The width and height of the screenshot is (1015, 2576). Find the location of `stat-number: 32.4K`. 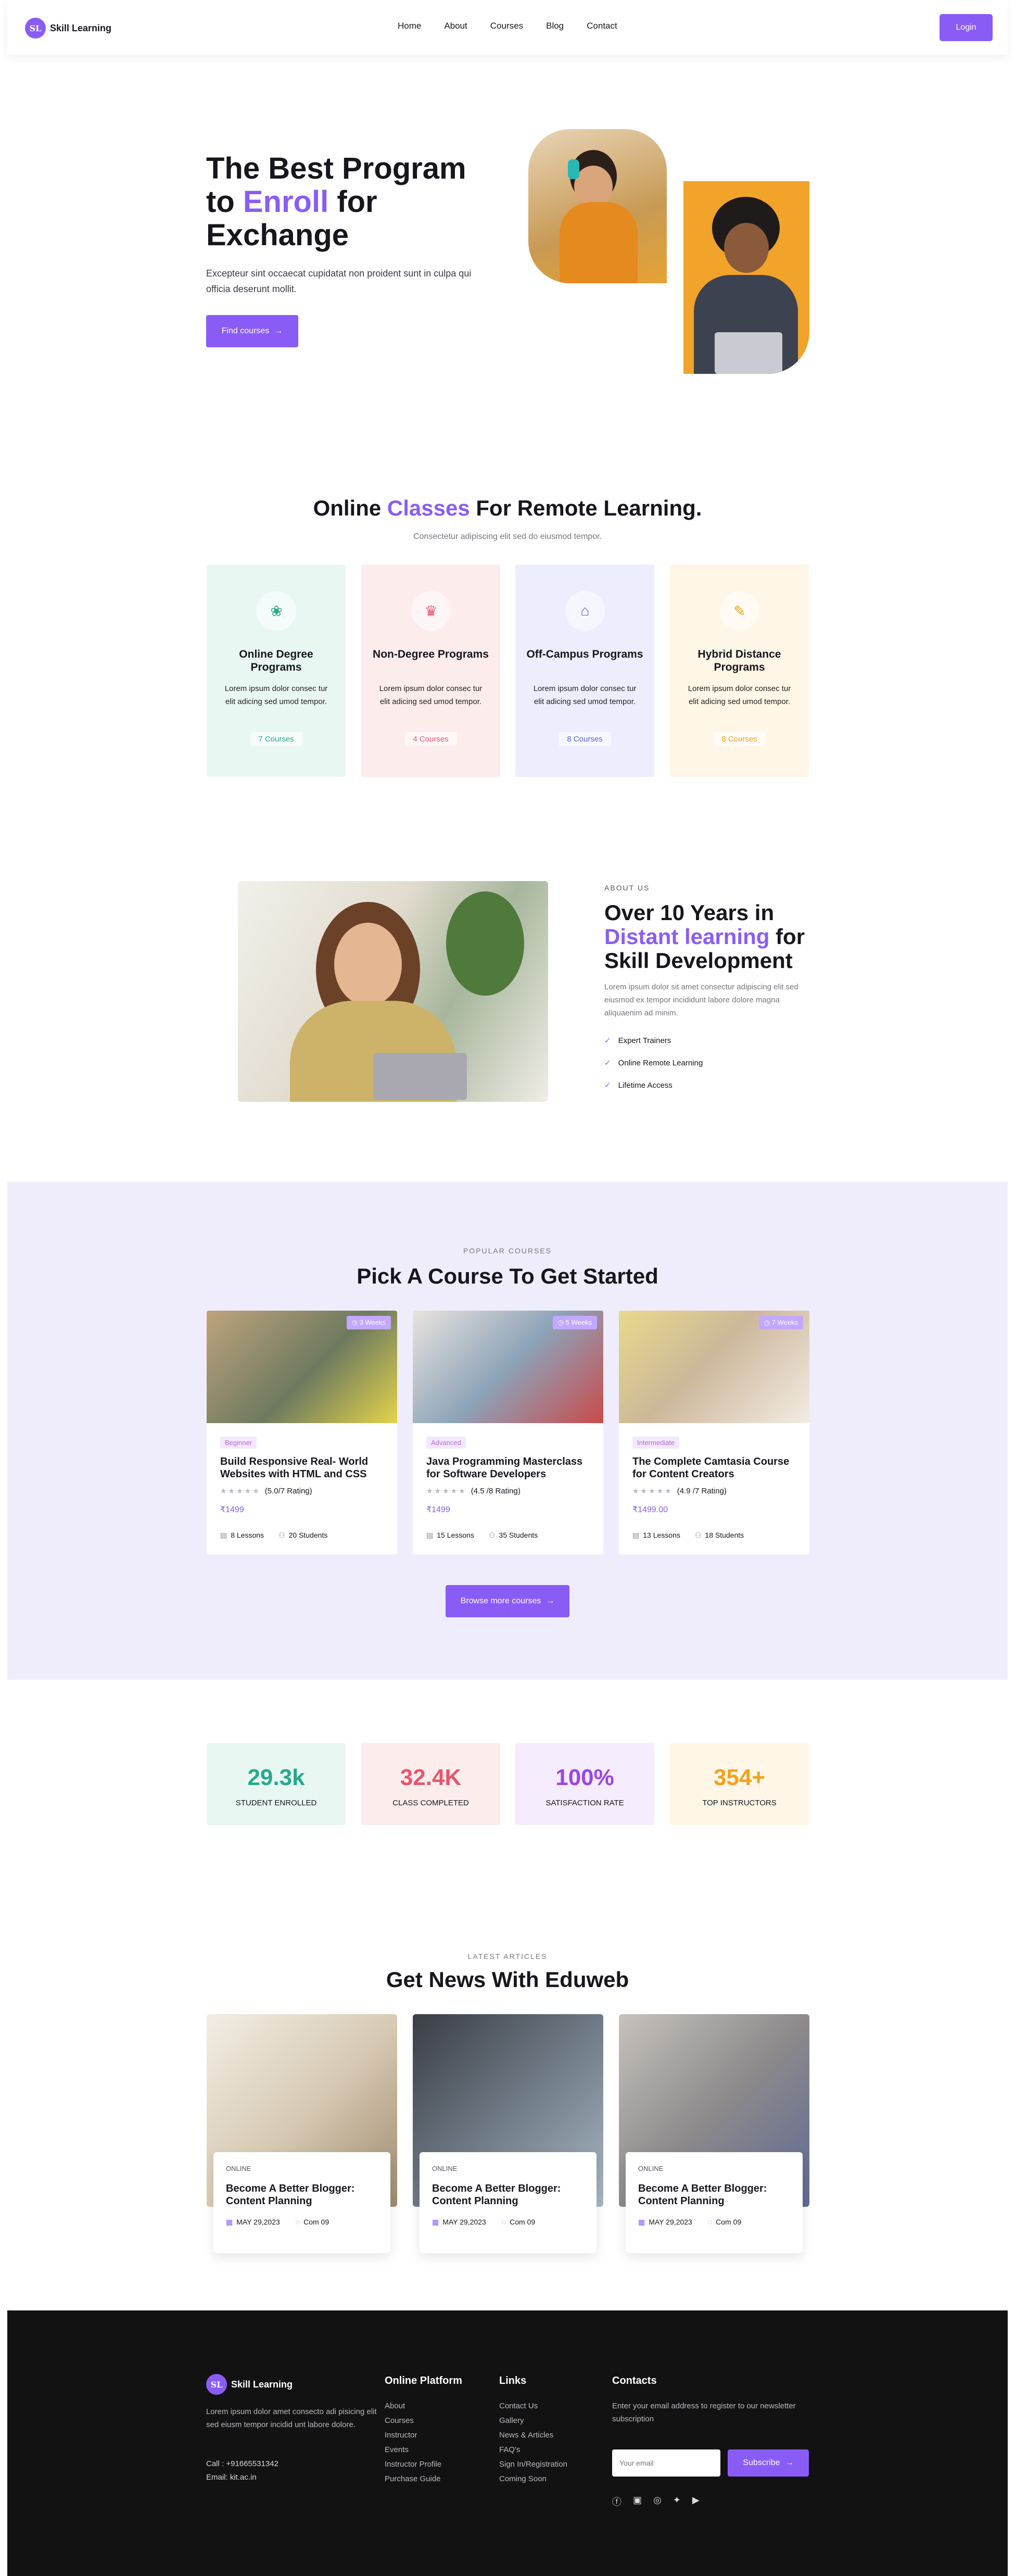

stat-number: 32.4K is located at coordinates (431, 1778).